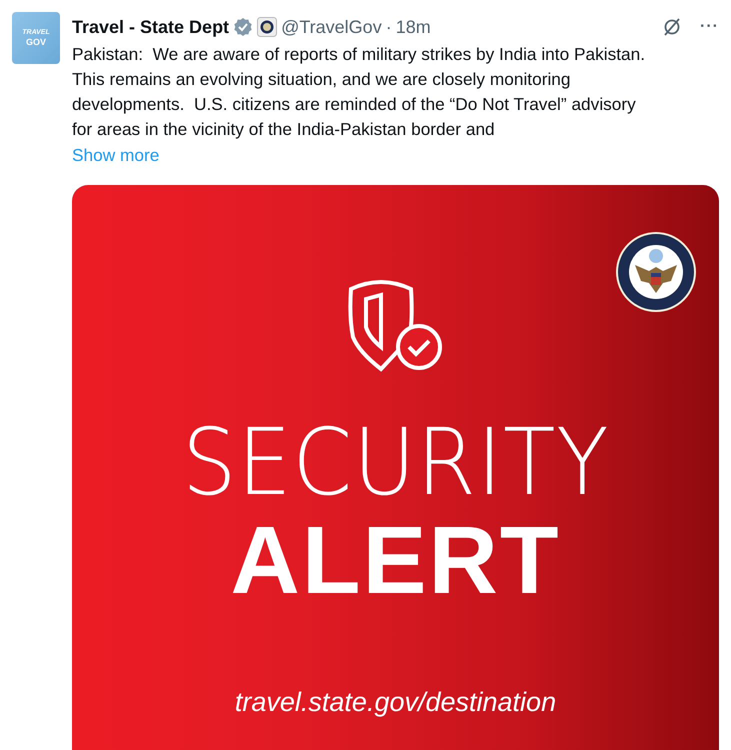  What do you see at coordinates (396, 463) in the screenshot?
I see `headline: SECURITY` at bounding box center [396, 463].